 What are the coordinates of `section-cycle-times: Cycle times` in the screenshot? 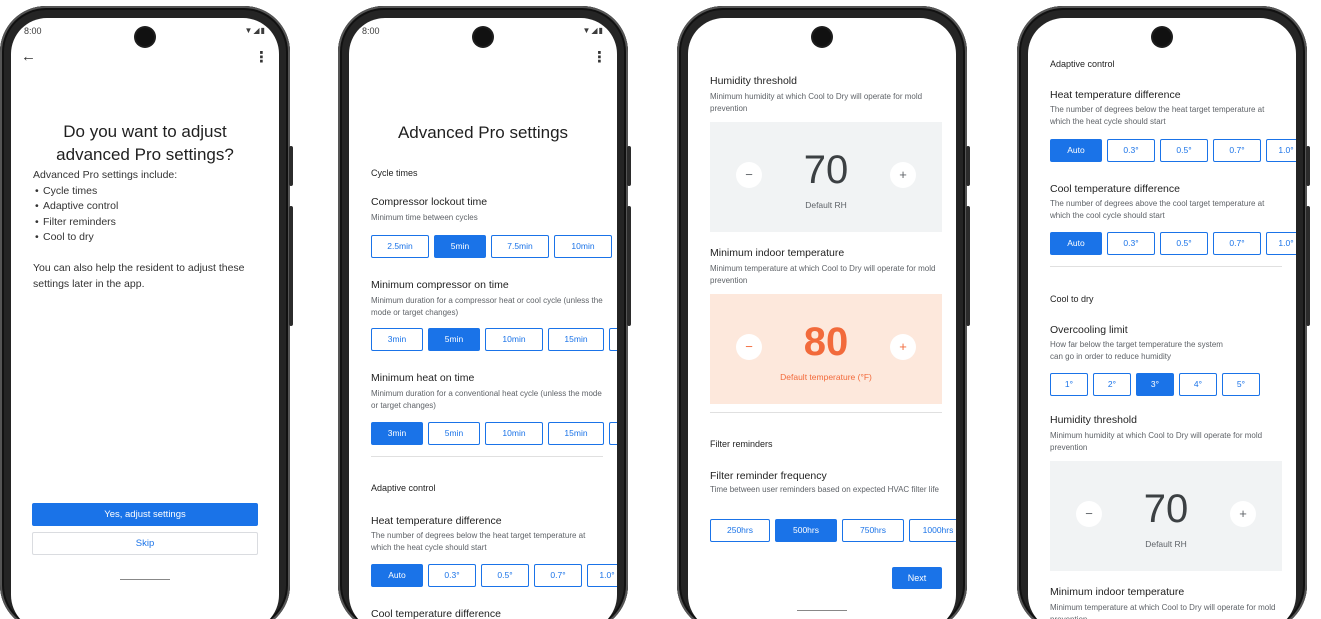 It's located at (394, 173).